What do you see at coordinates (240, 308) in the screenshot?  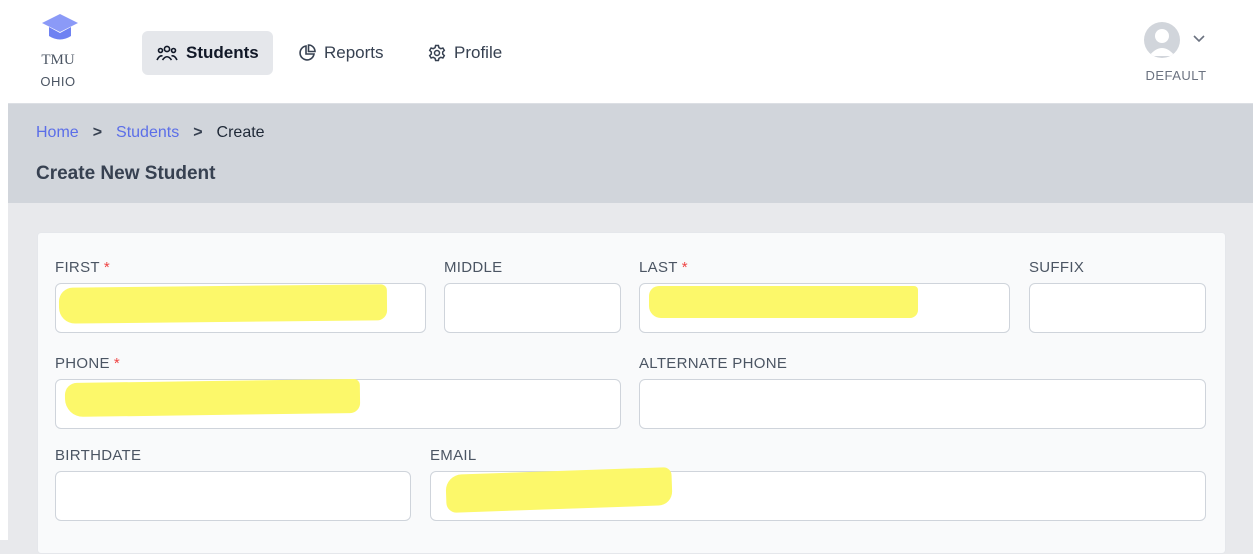 I see `first-name-input` at bounding box center [240, 308].